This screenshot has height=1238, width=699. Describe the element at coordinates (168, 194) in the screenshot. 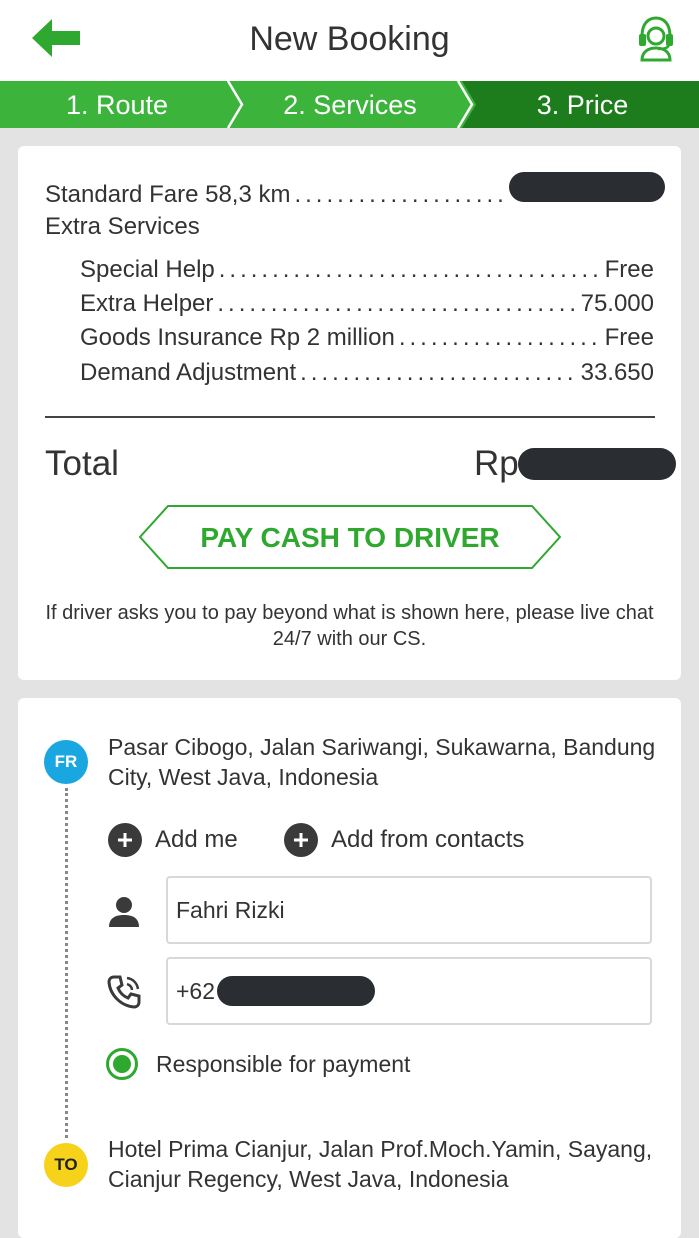

I see `standard-fare-label: Standard Fare 58,3 km` at that location.